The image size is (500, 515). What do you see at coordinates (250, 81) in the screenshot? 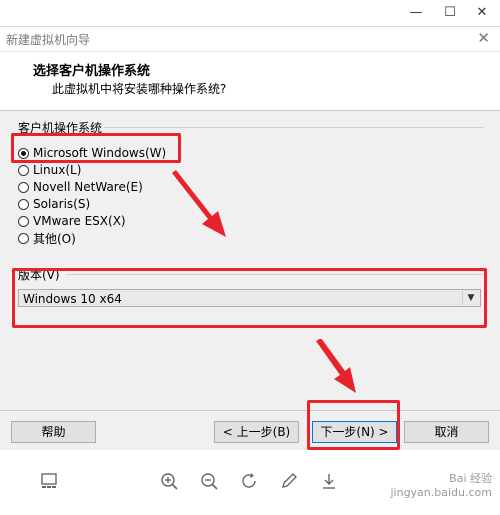
I see `wizard-header: 选择客户机操作系统 此虚拟机中将安装哪种操作系统?` at bounding box center [250, 81].